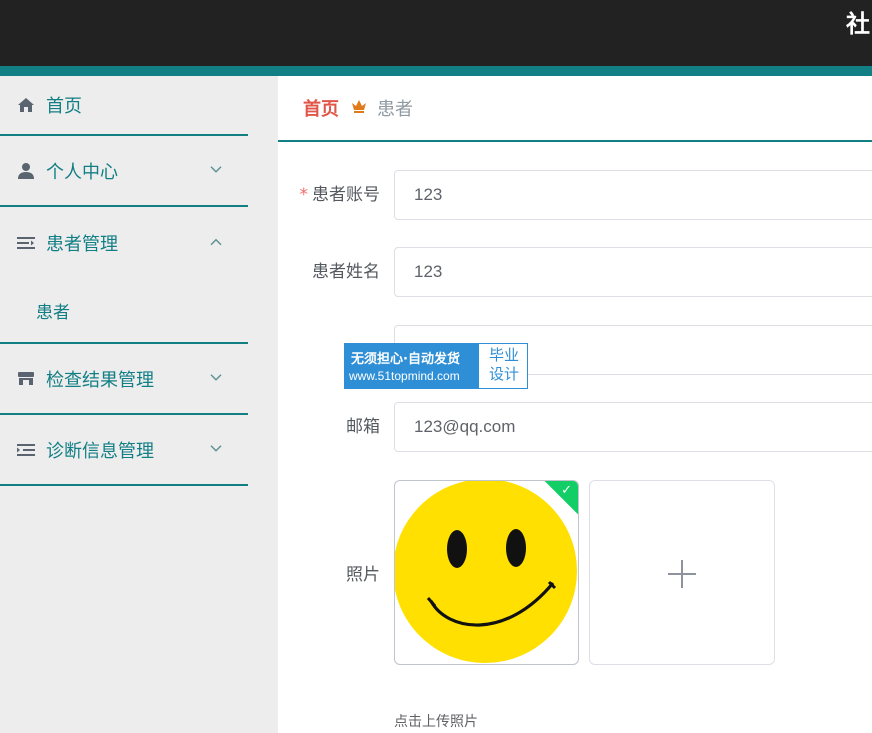 The image size is (872, 733). I want to click on breadcrumb: 首页 患者, so click(575, 109).